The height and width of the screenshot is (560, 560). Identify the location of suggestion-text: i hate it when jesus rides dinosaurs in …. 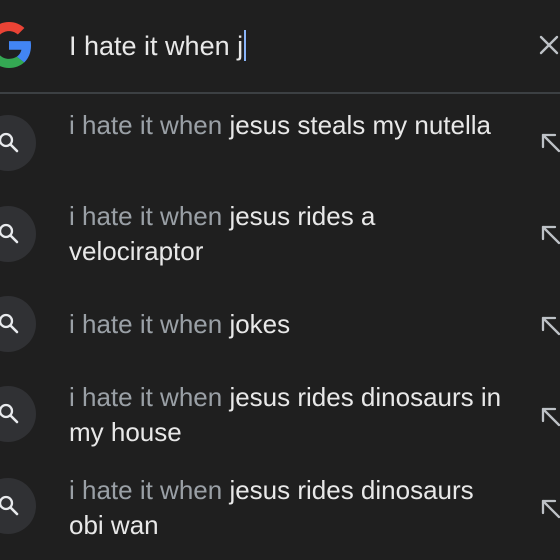
(289, 415).